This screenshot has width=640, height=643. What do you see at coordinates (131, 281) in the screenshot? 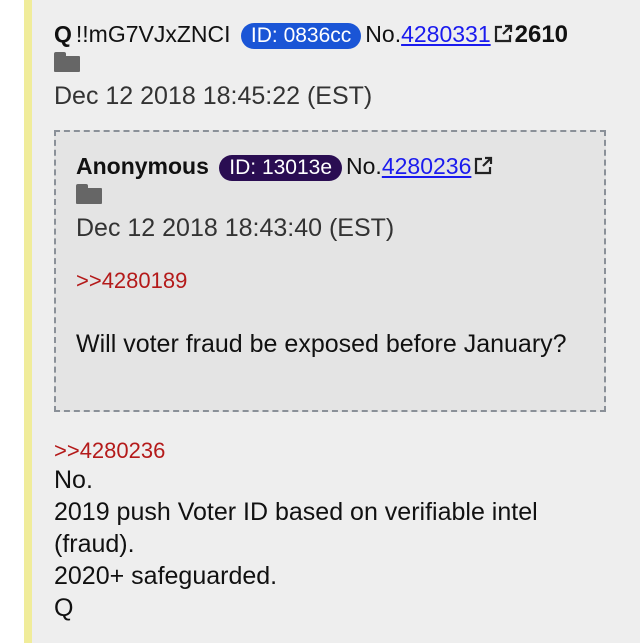
I see `quoted-reply-reference: >>4280189` at bounding box center [131, 281].